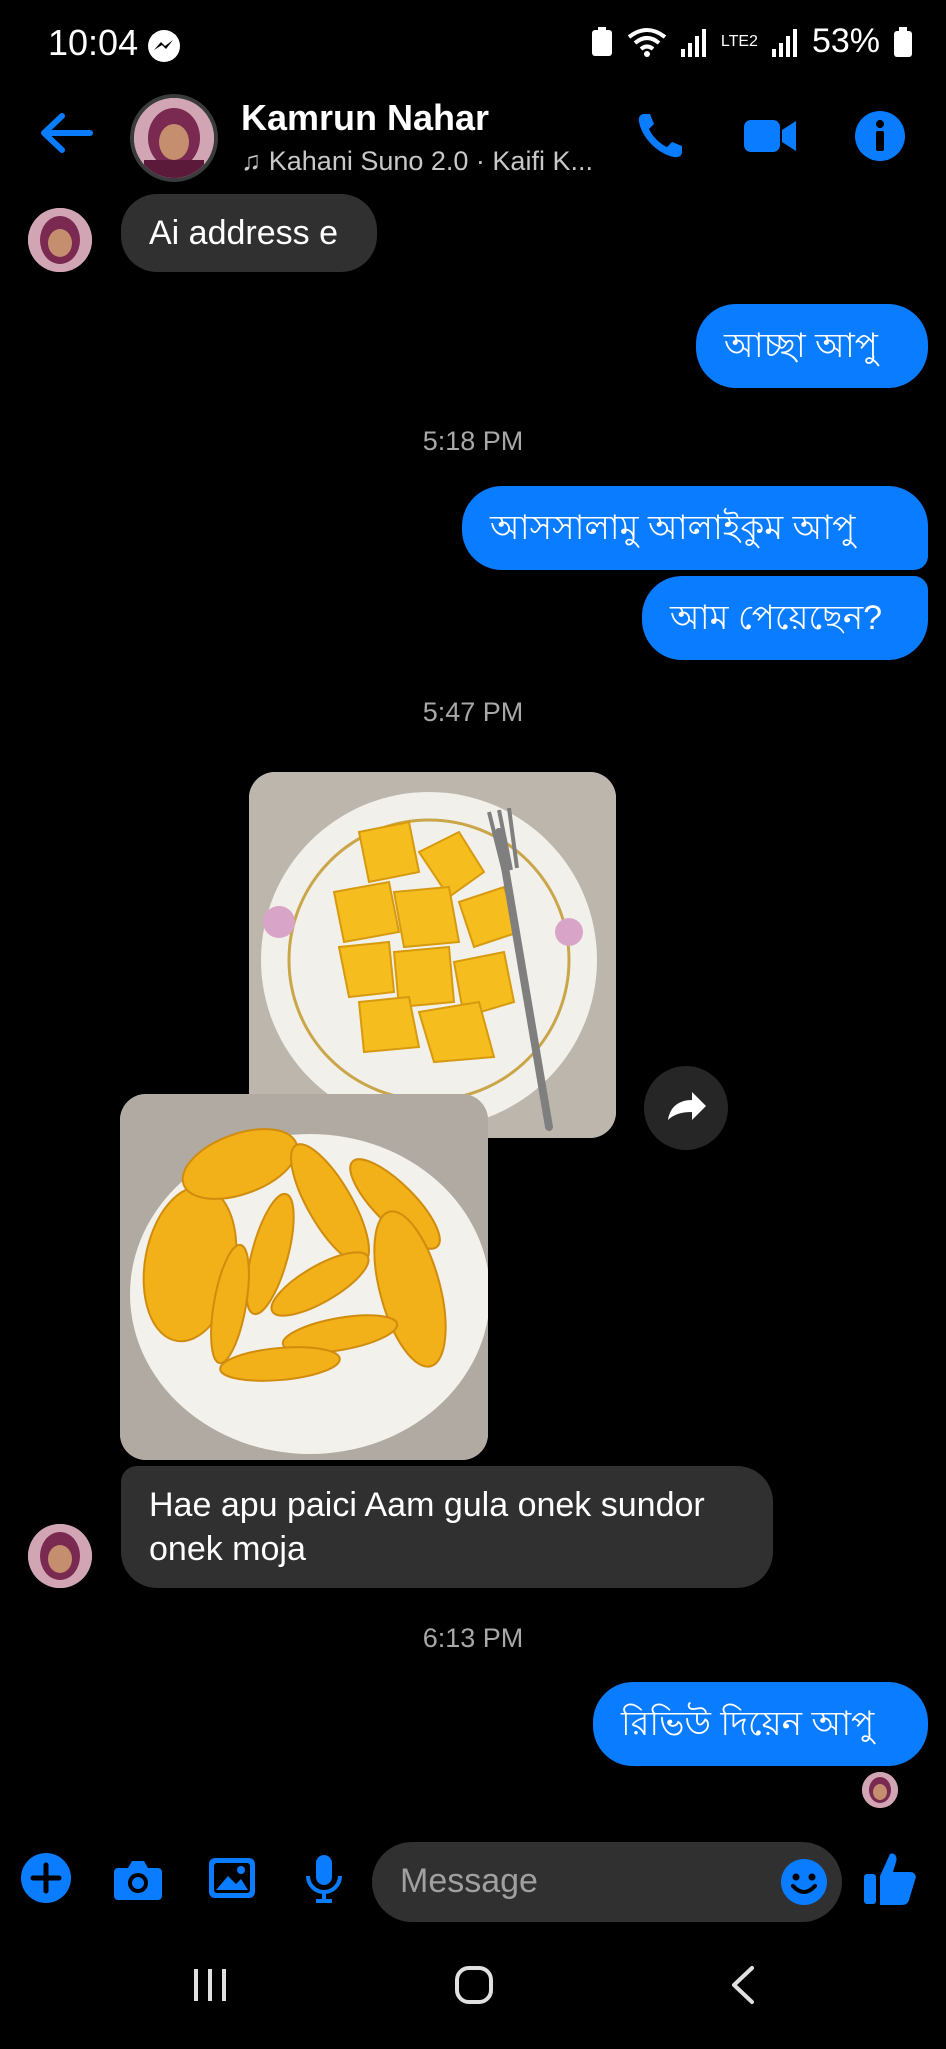 The image size is (946, 2049). What do you see at coordinates (845, 41) in the screenshot?
I see `battery-percent: 53%` at bounding box center [845, 41].